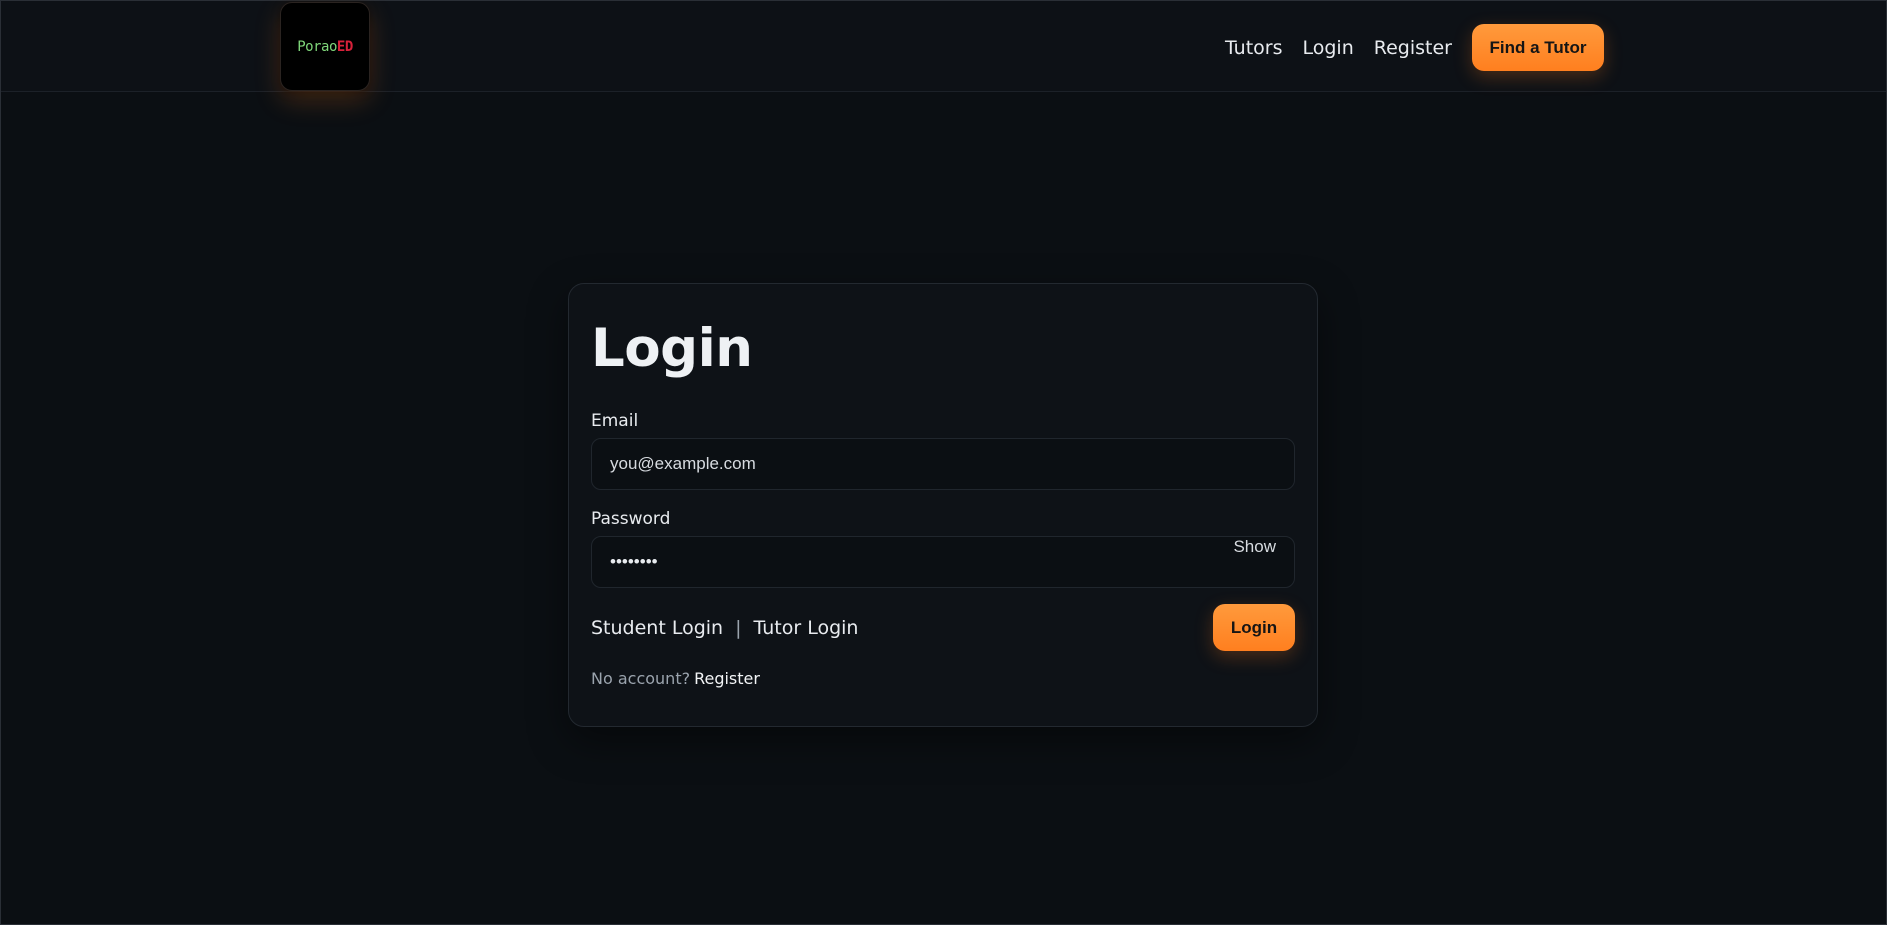 This screenshot has width=1887, height=925. I want to click on register-link: Register, so click(727, 678).